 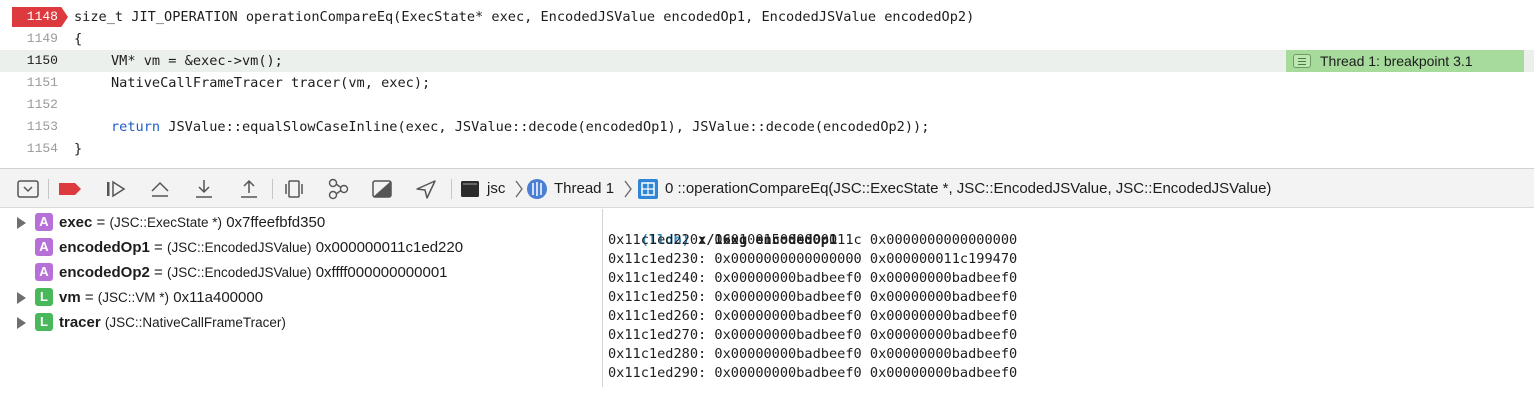 What do you see at coordinates (76, 222) in the screenshot?
I see `variable-name: exec` at bounding box center [76, 222].